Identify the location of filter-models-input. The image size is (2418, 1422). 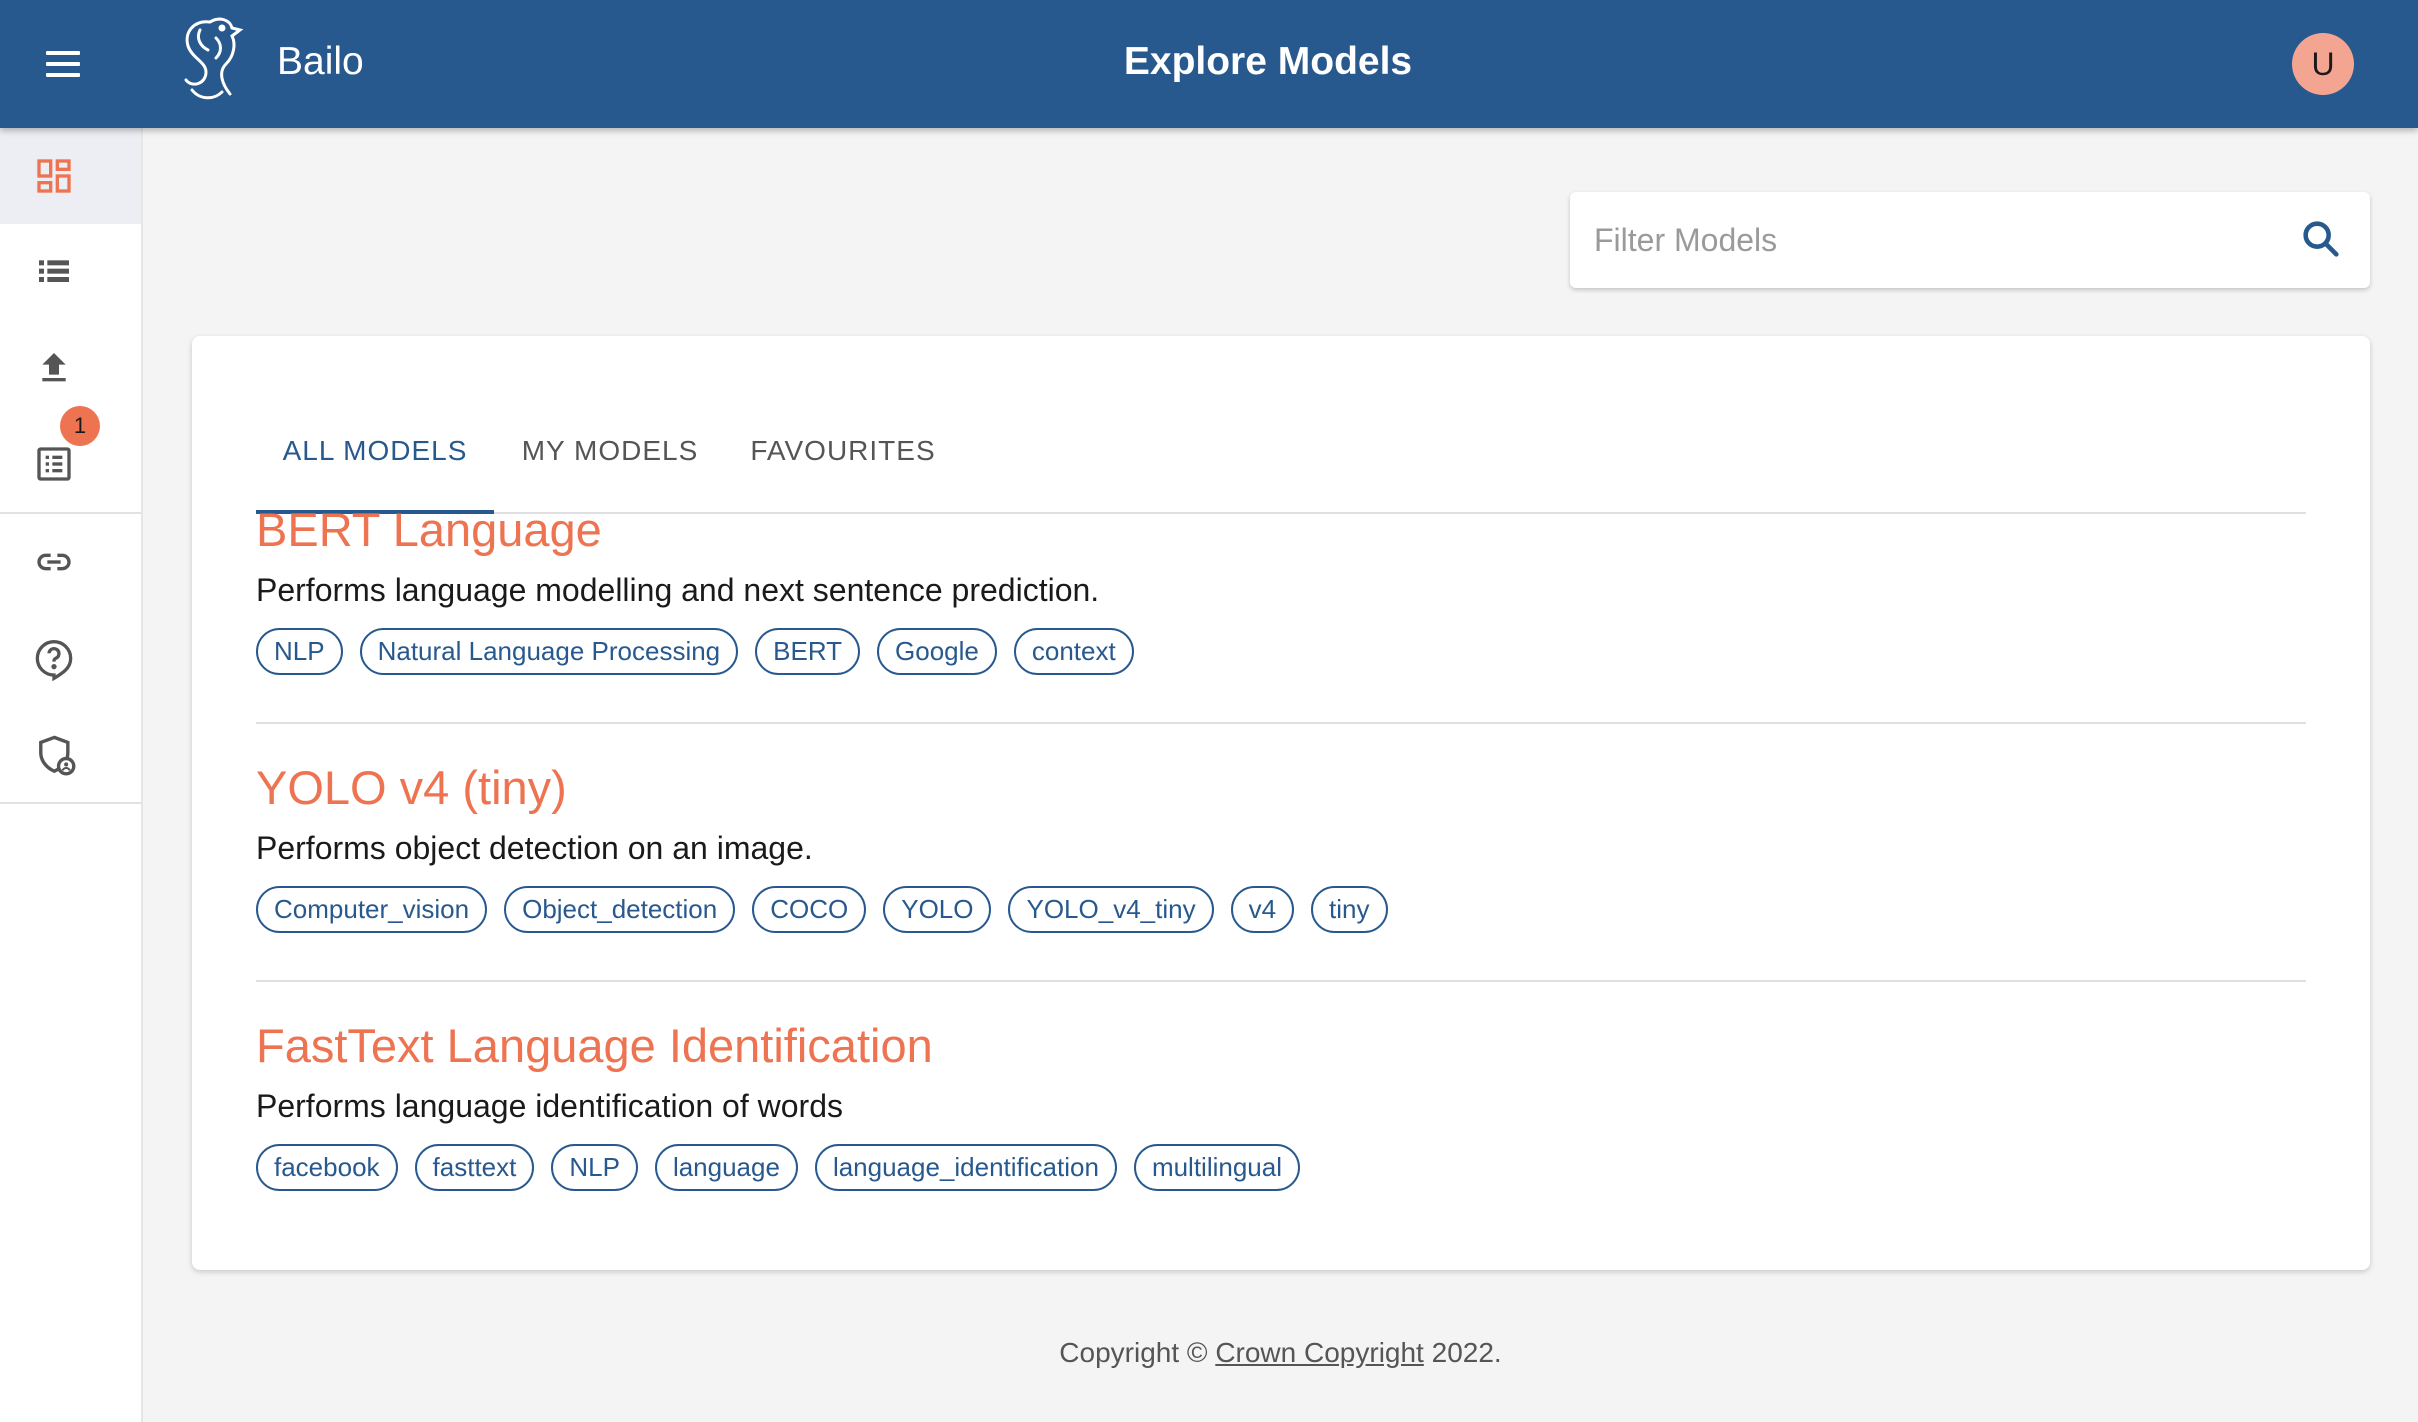
(1934, 240).